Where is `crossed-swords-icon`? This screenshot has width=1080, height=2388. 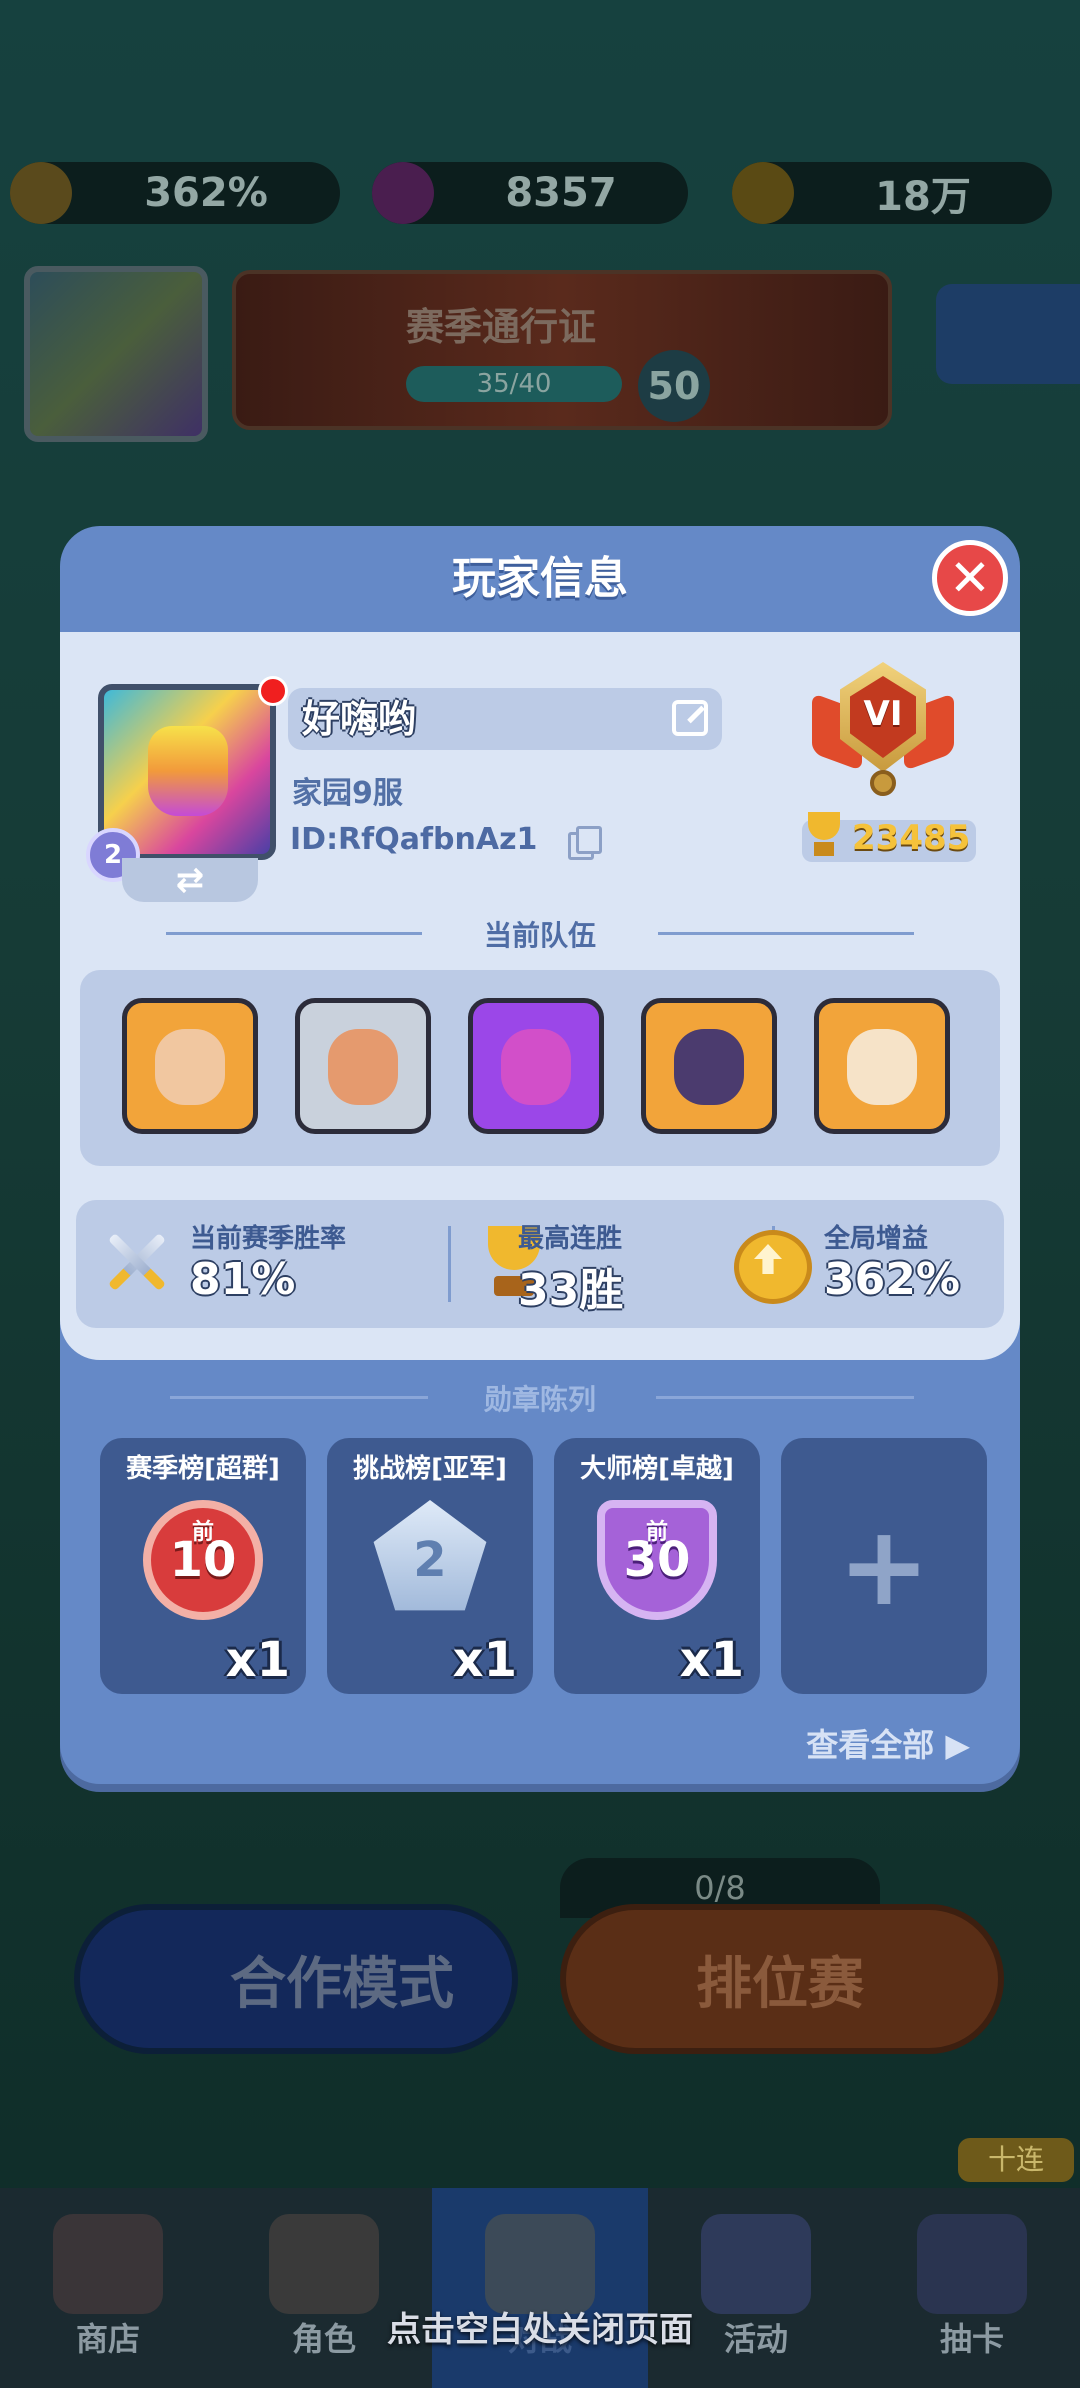
crossed-swords-icon is located at coordinates (136, 1262).